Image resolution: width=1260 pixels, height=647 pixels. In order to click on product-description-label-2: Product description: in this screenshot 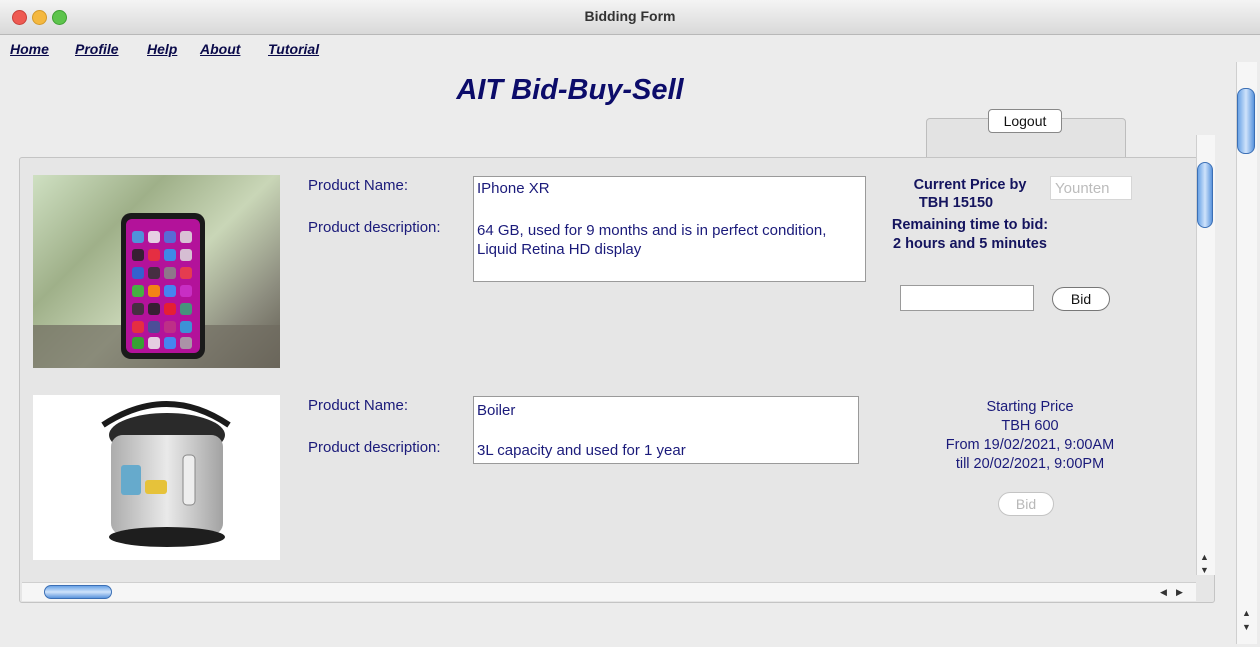, I will do `click(374, 447)`.